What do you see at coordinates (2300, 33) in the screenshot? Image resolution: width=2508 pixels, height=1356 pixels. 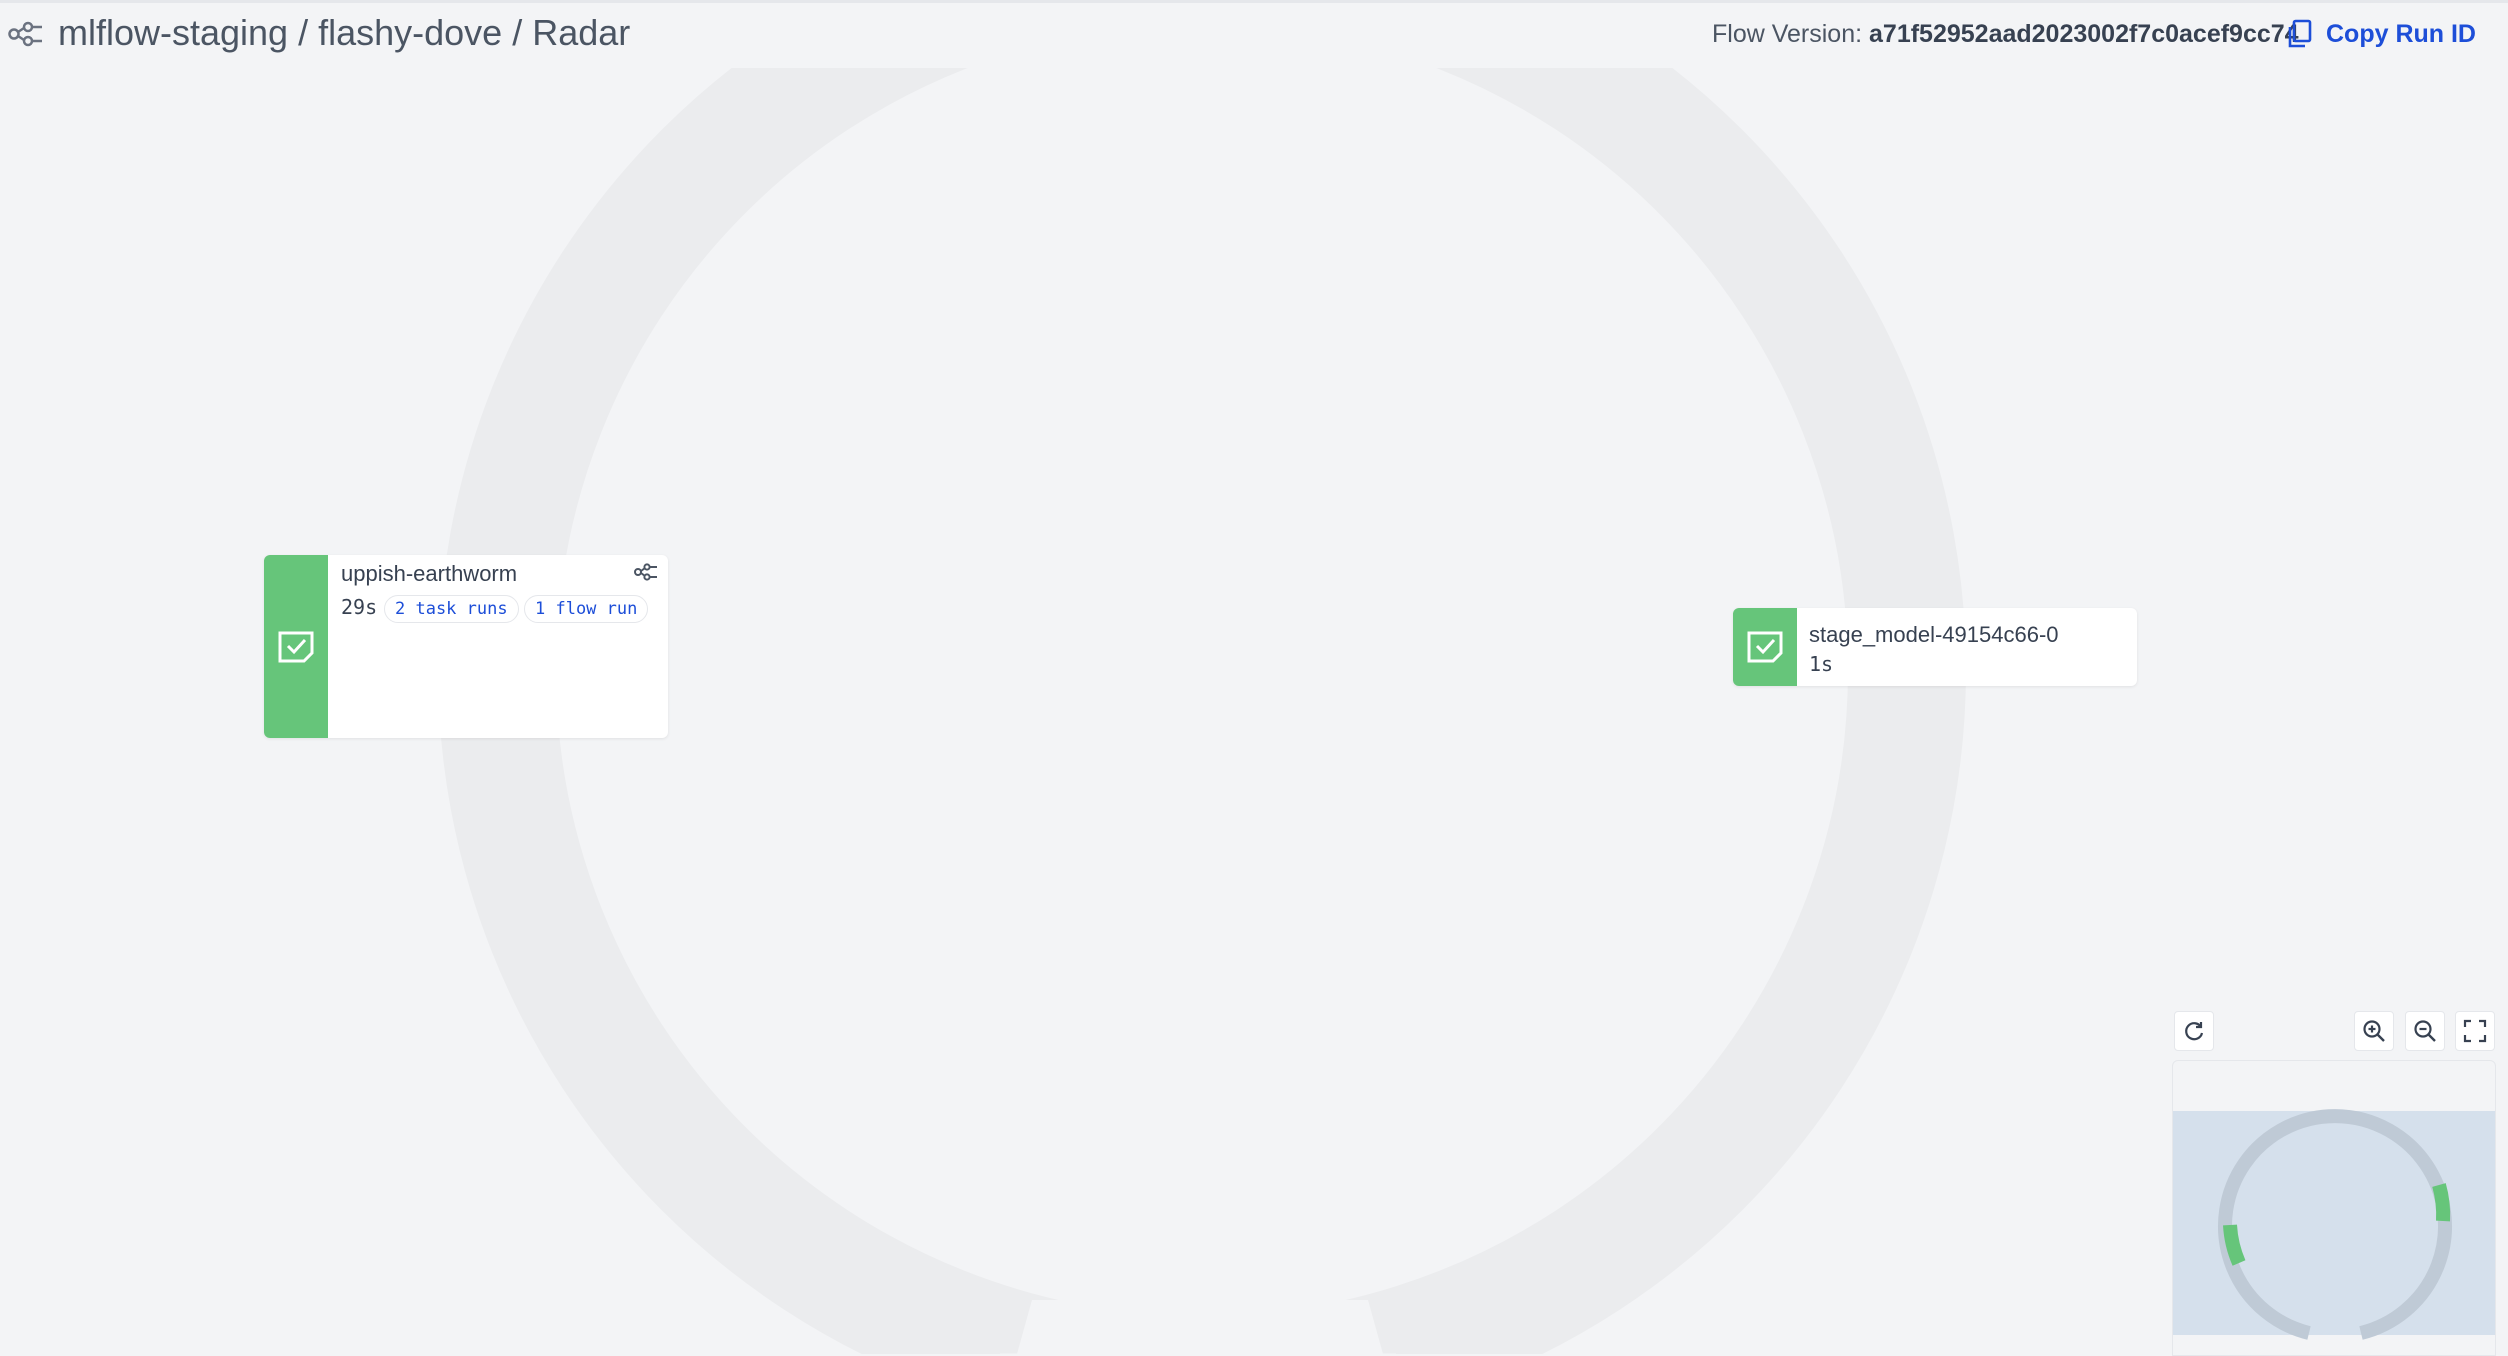 I see `copy-icon` at bounding box center [2300, 33].